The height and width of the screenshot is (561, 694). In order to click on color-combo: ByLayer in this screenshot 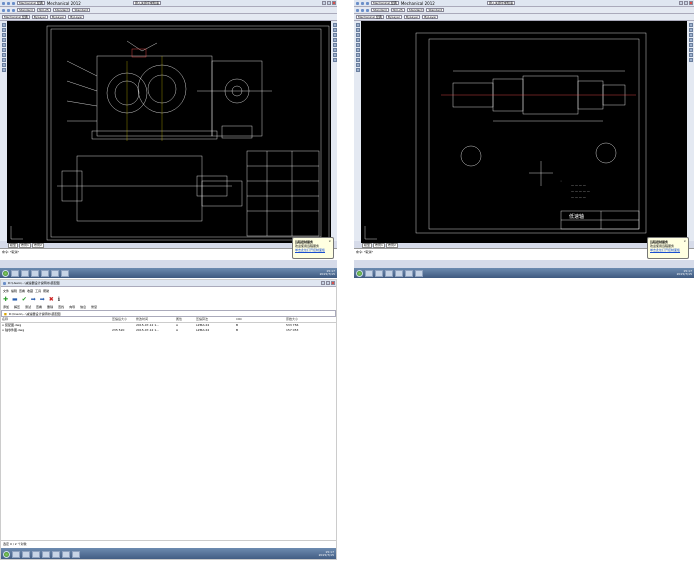, I will do `click(40, 17)`.